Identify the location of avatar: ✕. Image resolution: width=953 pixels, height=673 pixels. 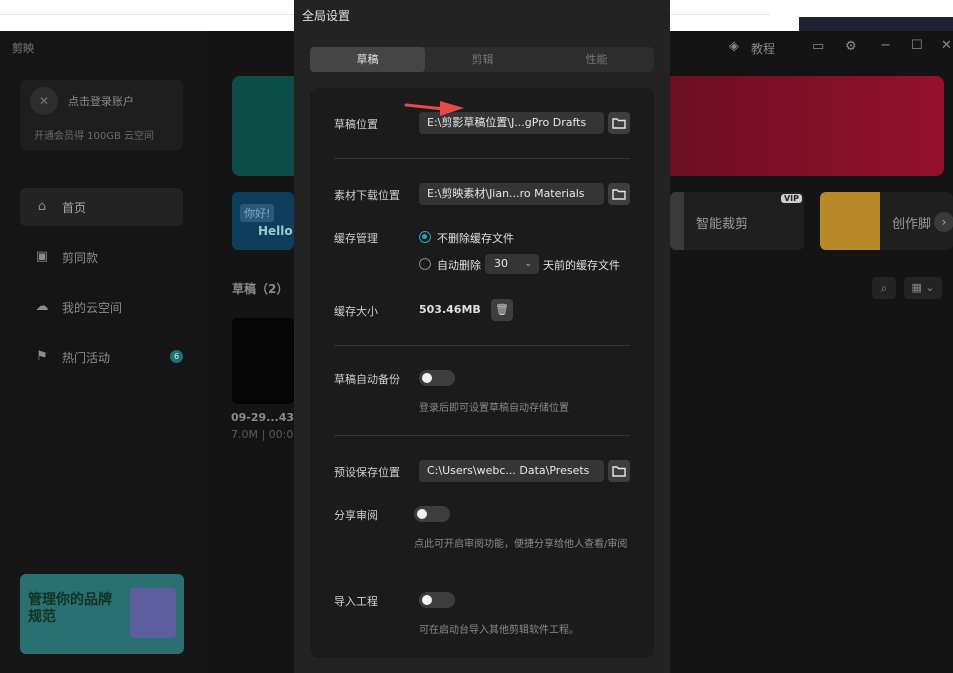
(44, 101).